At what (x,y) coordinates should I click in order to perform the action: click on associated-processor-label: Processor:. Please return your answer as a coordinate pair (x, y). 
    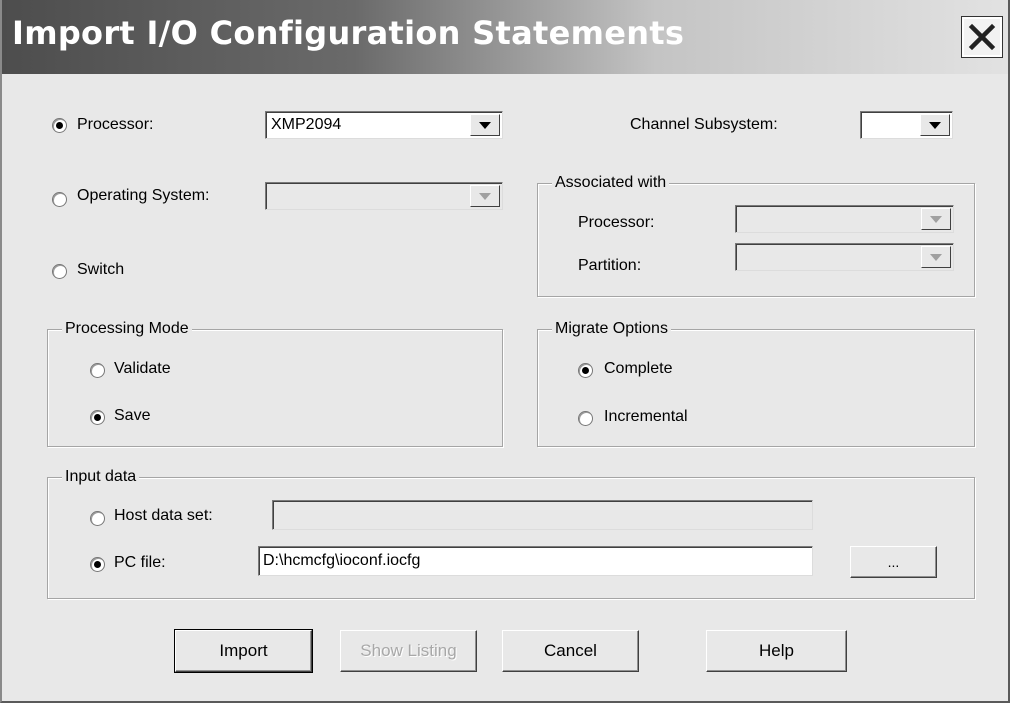
    Looking at the image, I should click on (616, 222).